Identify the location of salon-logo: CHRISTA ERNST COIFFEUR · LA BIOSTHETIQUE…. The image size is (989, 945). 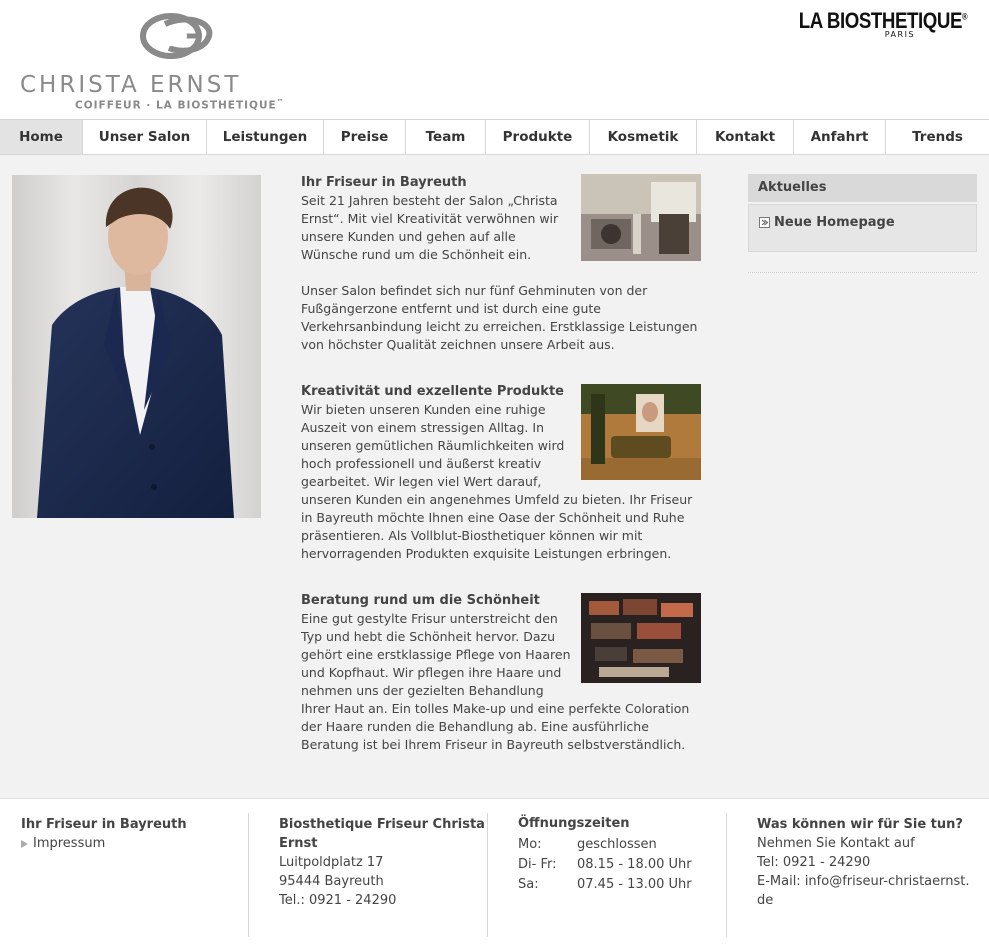
(180, 62).